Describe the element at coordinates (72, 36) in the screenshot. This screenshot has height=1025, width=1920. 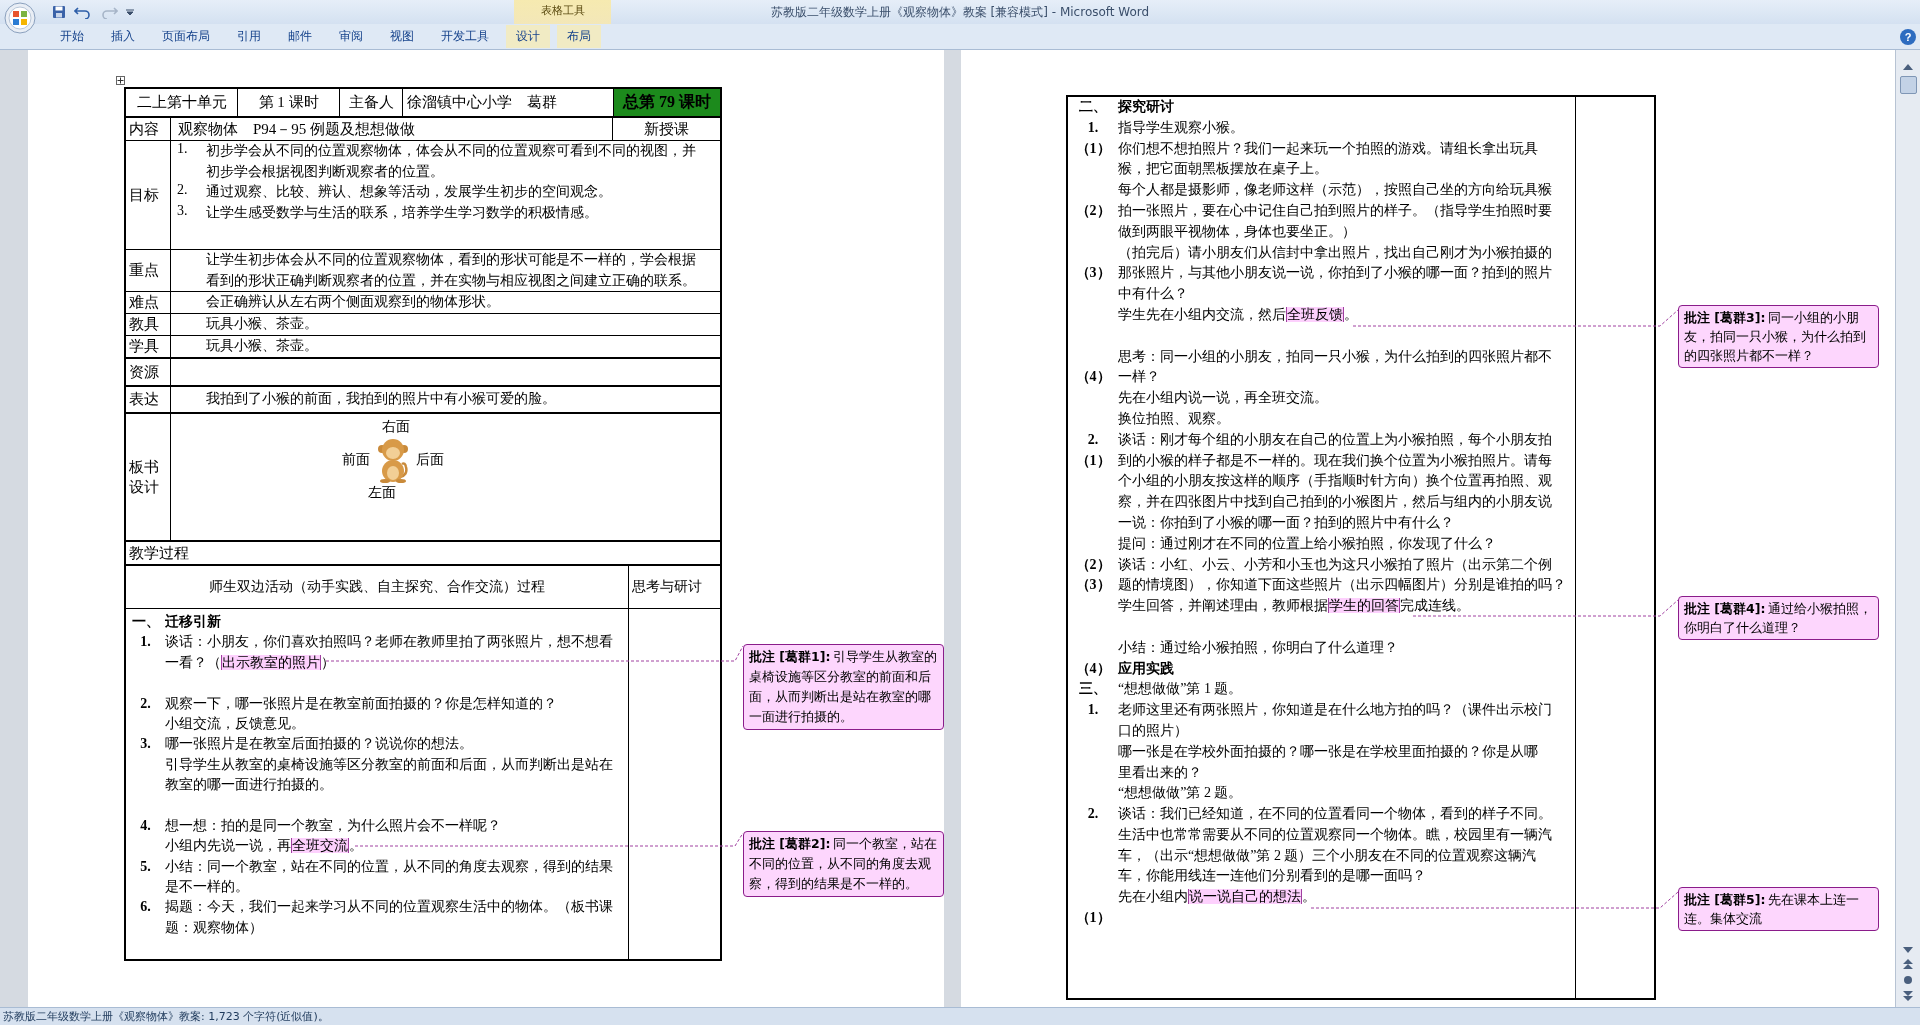
I see `ribbon-tab: 开始` at that location.